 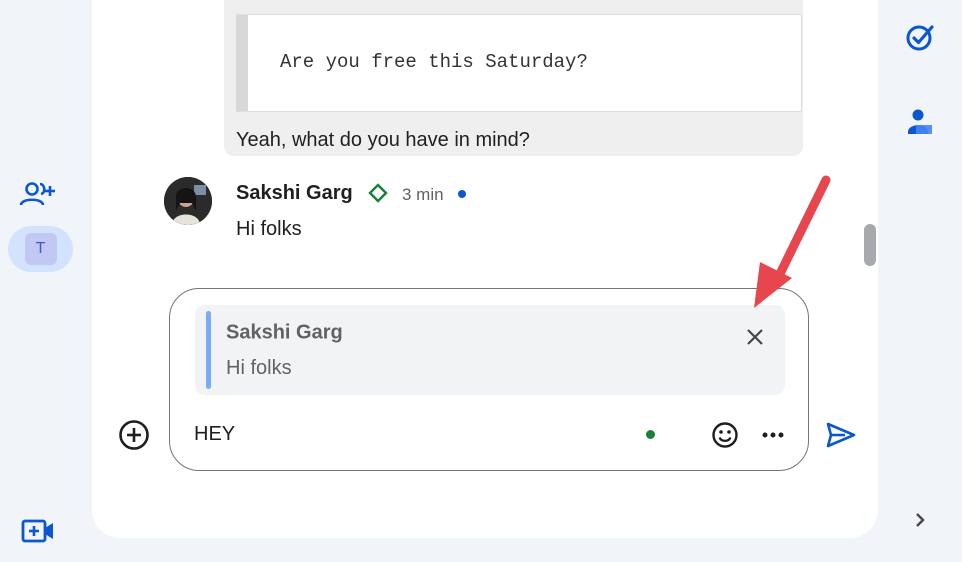 I want to click on reply-preview-text: Hi folks, so click(x=259, y=368).